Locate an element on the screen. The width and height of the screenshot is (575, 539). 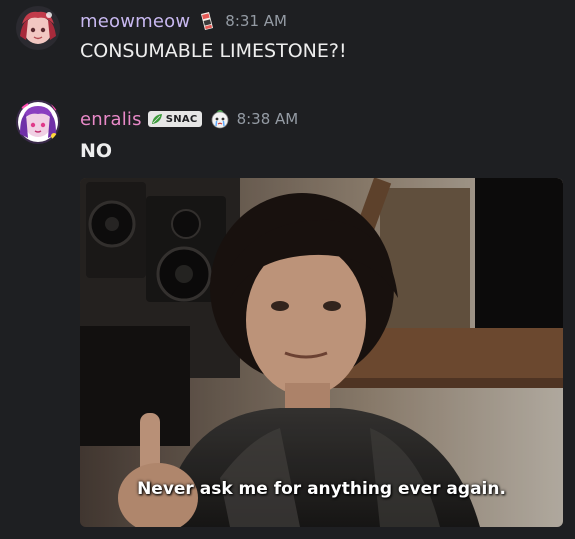
message-header: enralis SNAC 8:38 AM is located at coordinates (189, 119).